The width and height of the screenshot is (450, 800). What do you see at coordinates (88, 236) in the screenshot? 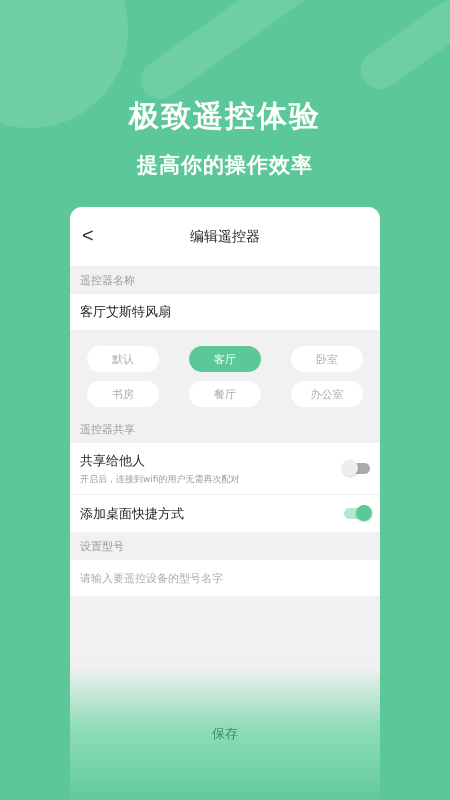
I see `back-button: <` at bounding box center [88, 236].